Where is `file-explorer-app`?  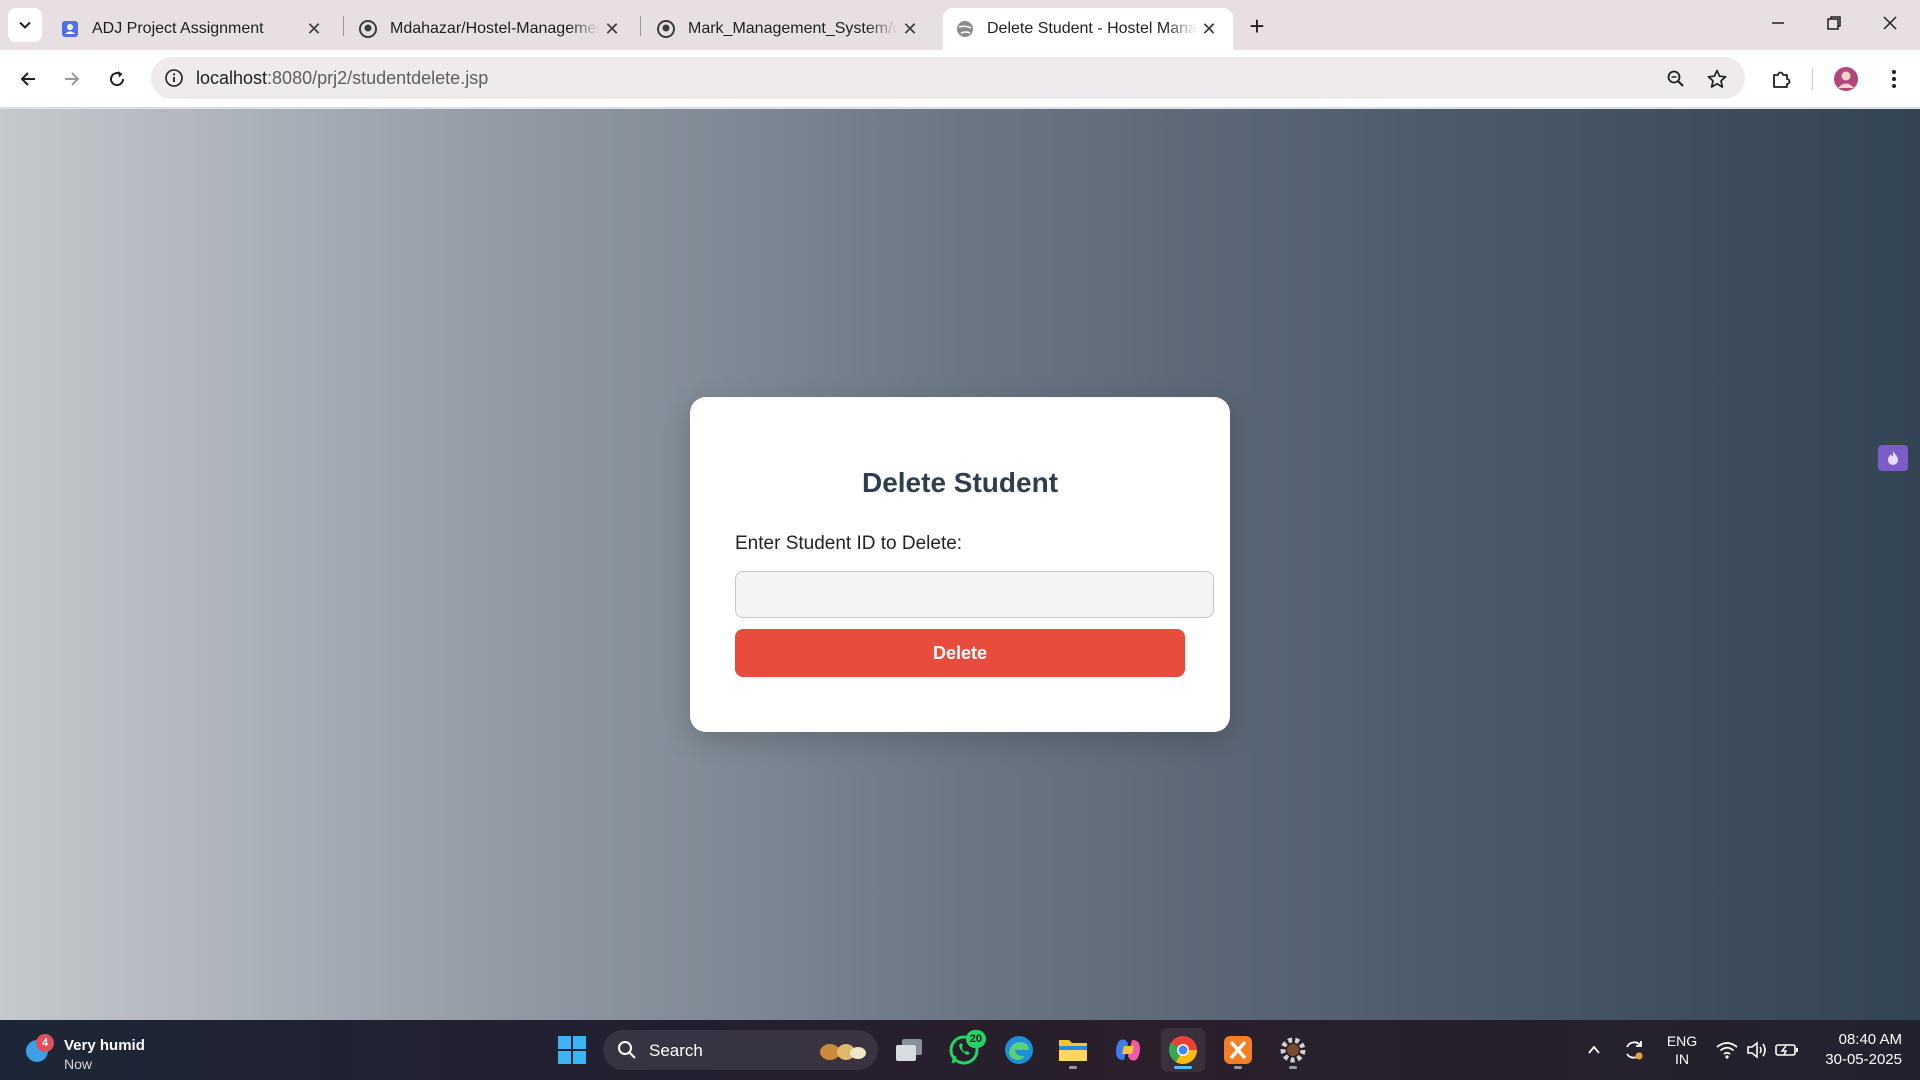 file-explorer-app is located at coordinates (1073, 1050).